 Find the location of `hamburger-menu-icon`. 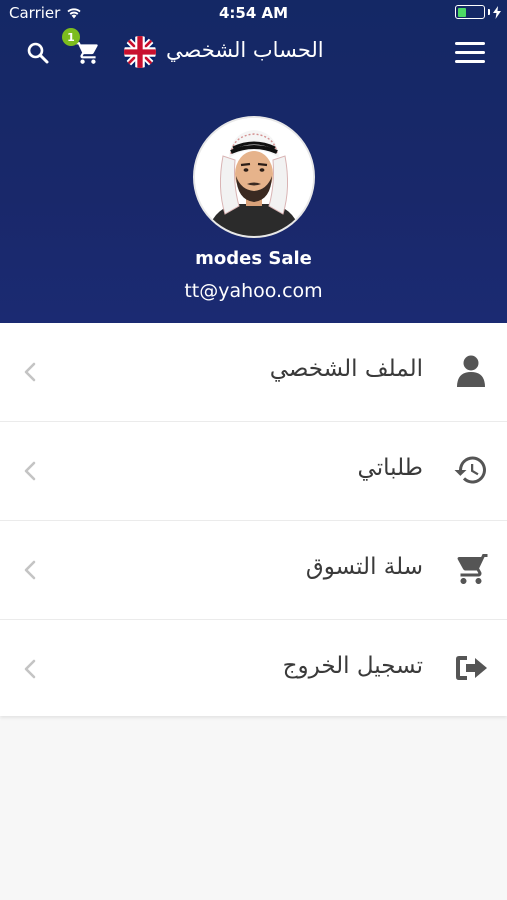

hamburger-menu-icon is located at coordinates (470, 52).